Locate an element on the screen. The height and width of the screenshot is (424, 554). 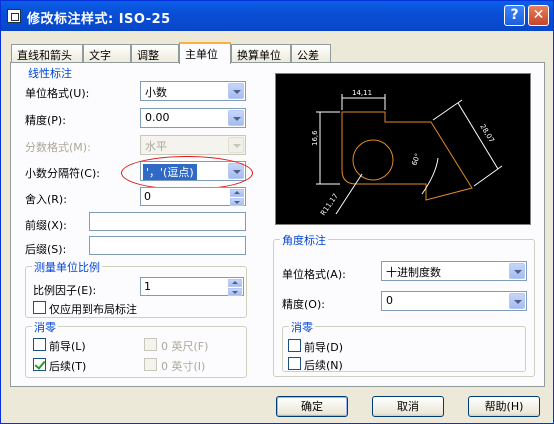
cancel-button: 取消 is located at coordinates (408, 406).